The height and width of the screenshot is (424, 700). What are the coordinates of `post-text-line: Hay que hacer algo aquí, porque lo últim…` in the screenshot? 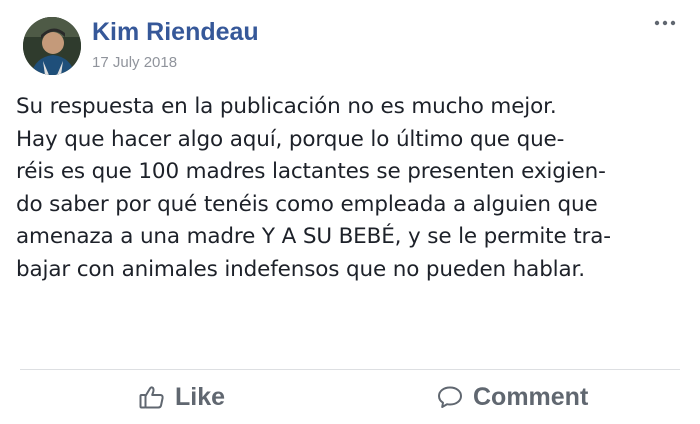 It's located at (290, 139).